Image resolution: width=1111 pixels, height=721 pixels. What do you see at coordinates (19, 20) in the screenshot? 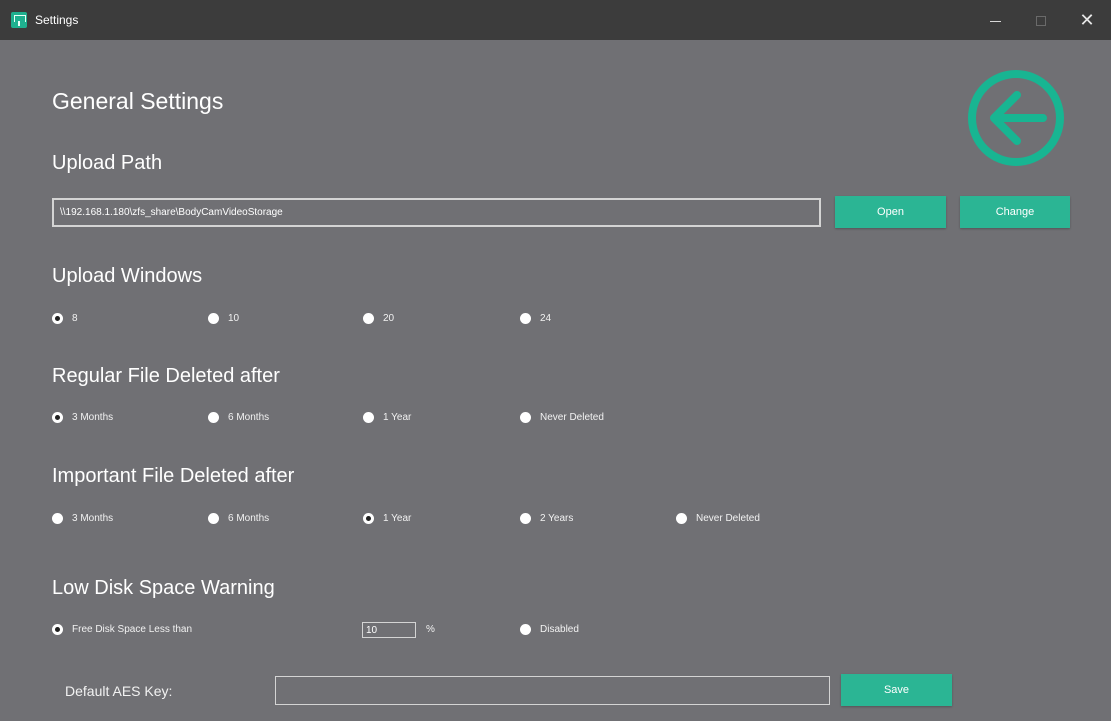
I see `app-icon` at bounding box center [19, 20].